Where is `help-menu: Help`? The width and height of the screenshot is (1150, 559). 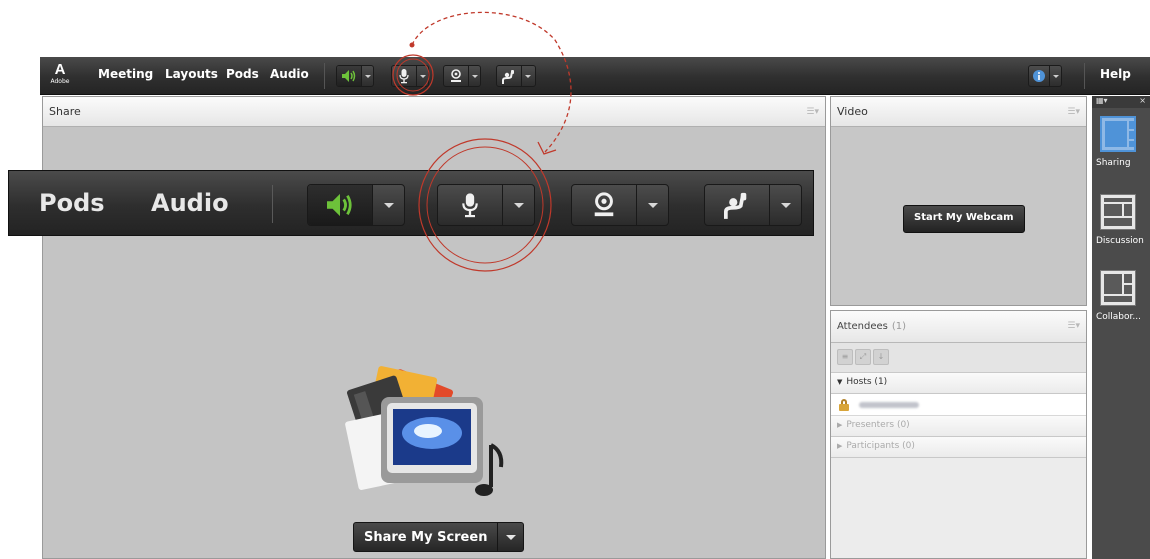 help-menu: Help is located at coordinates (1115, 74).